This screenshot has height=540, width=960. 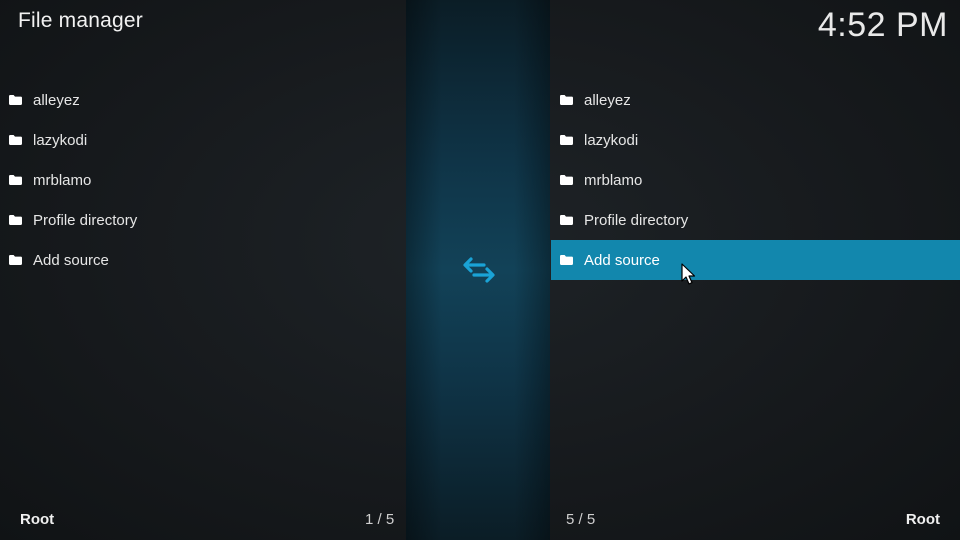 I want to click on swap-arrows-icon, so click(x=479, y=270).